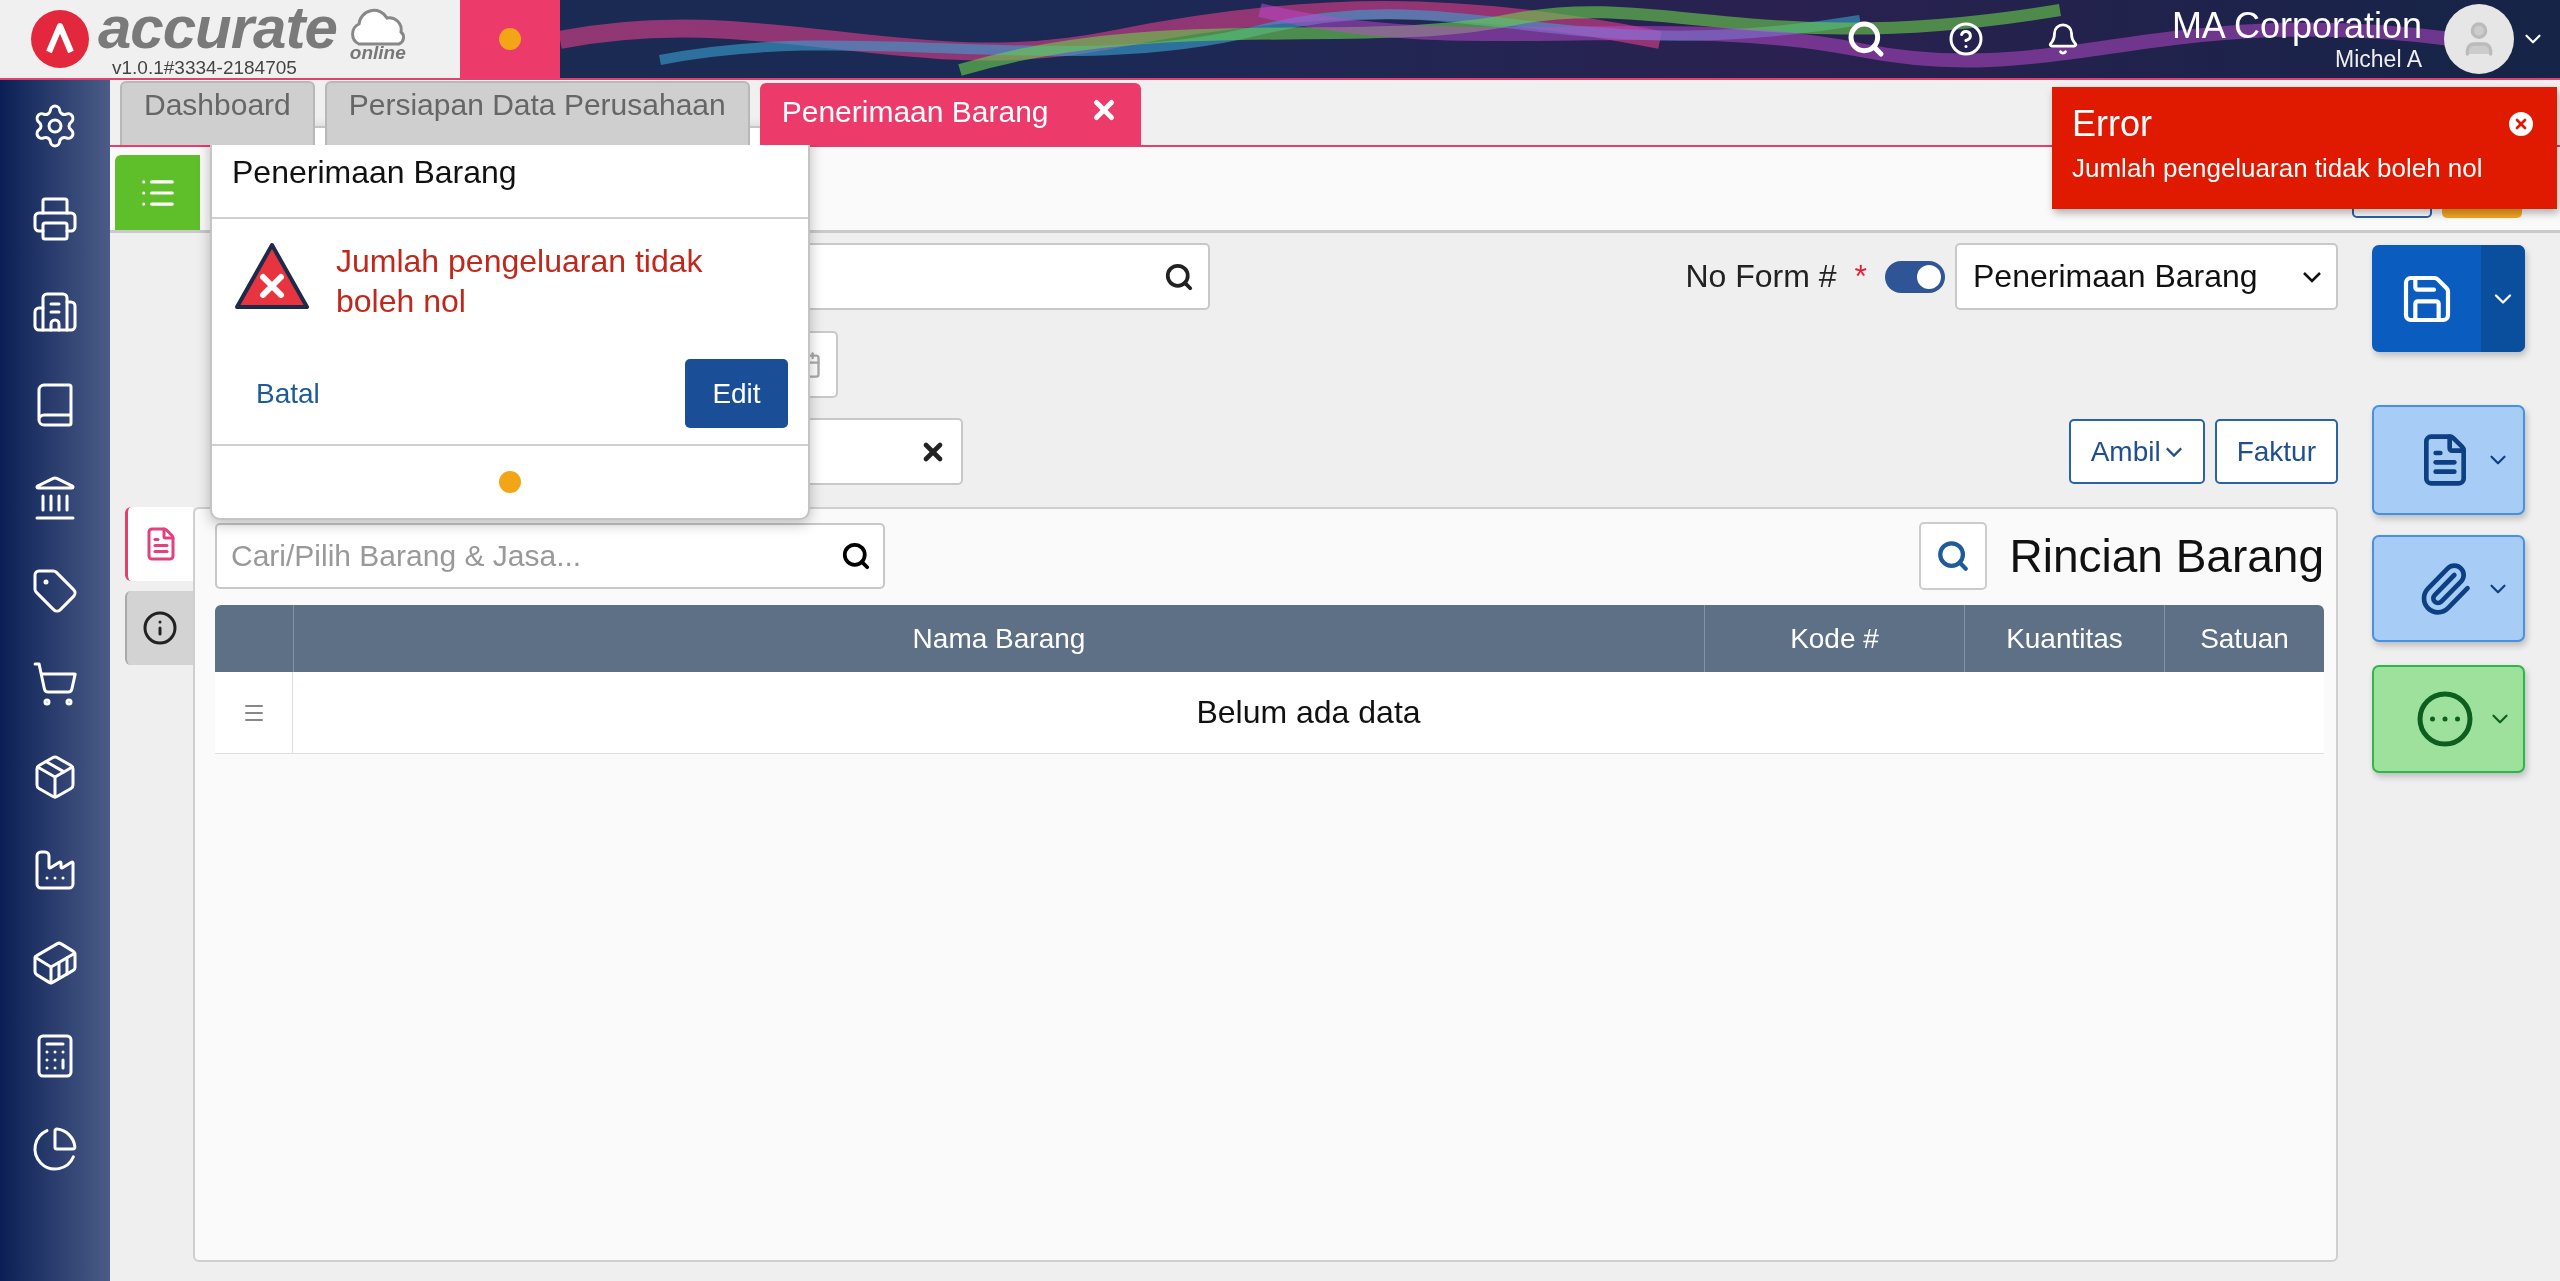  I want to click on error-icon, so click(272, 276).